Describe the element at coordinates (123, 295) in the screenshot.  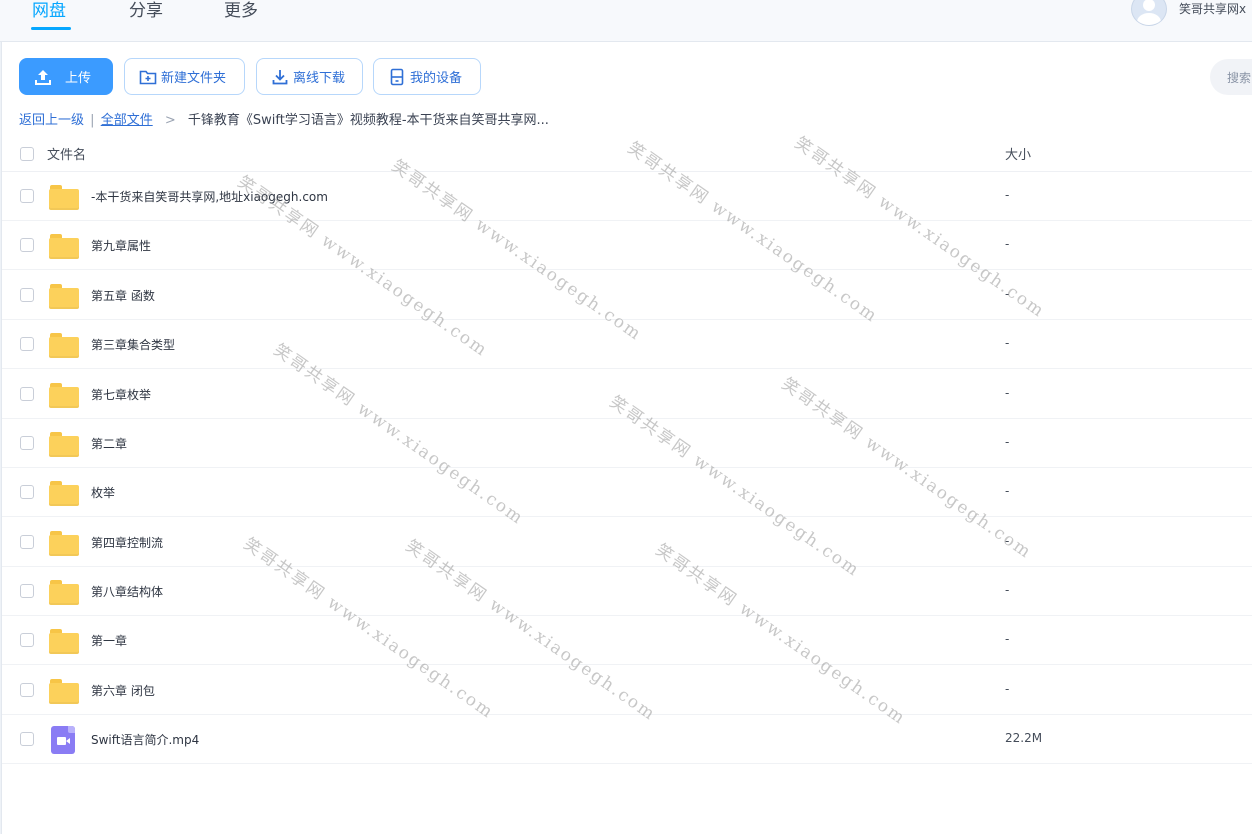
I see `file-name: 第五章 函数` at that location.